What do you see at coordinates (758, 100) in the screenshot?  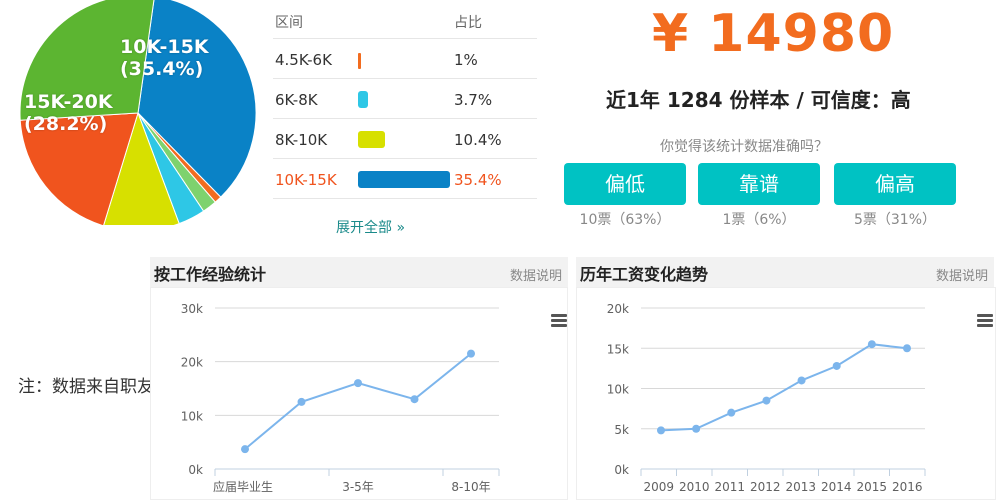 I see `sample-info: 近1年 1284 份样本 / 可信度：高` at bounding box center [758, 100].